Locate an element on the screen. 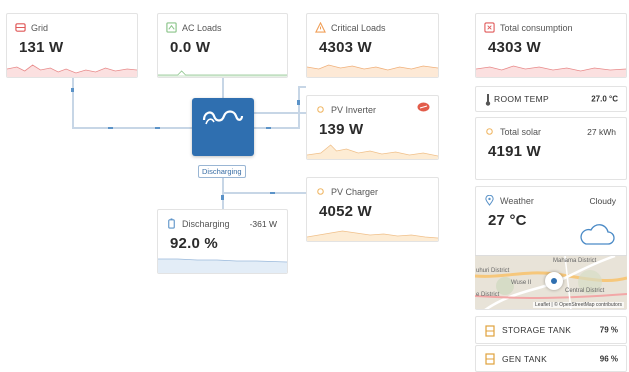 This screenshot has width=629, height=372. pv-inverter-card: PV Inverter 139 W is located at coordinates (372, 127).